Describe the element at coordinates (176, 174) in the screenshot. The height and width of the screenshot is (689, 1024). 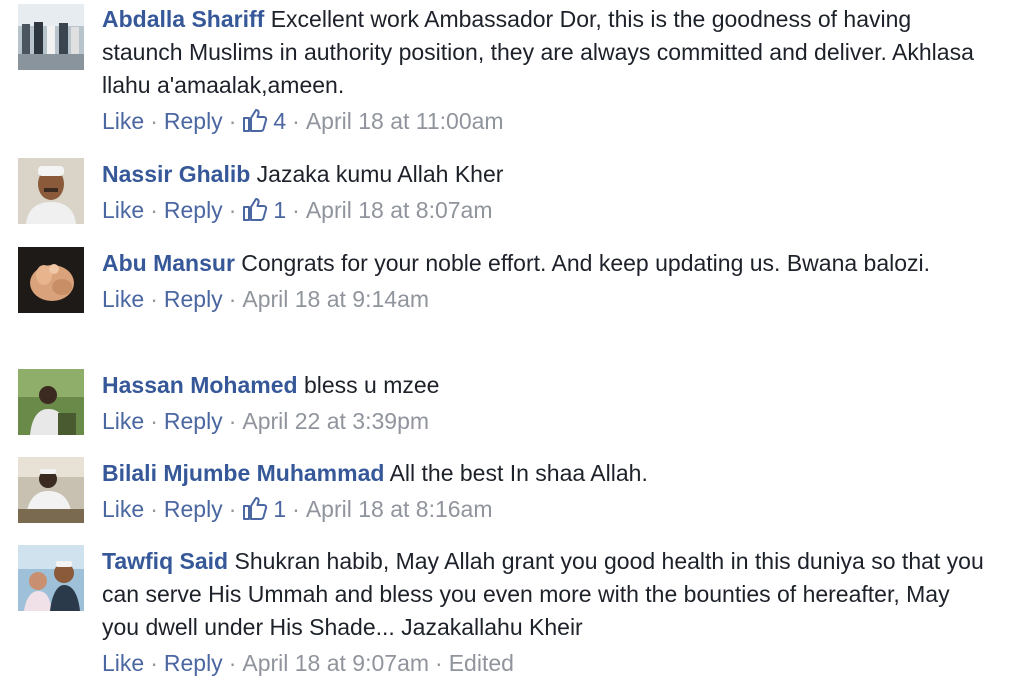
I see `comment-author: Nassir Ghalib` at that location.